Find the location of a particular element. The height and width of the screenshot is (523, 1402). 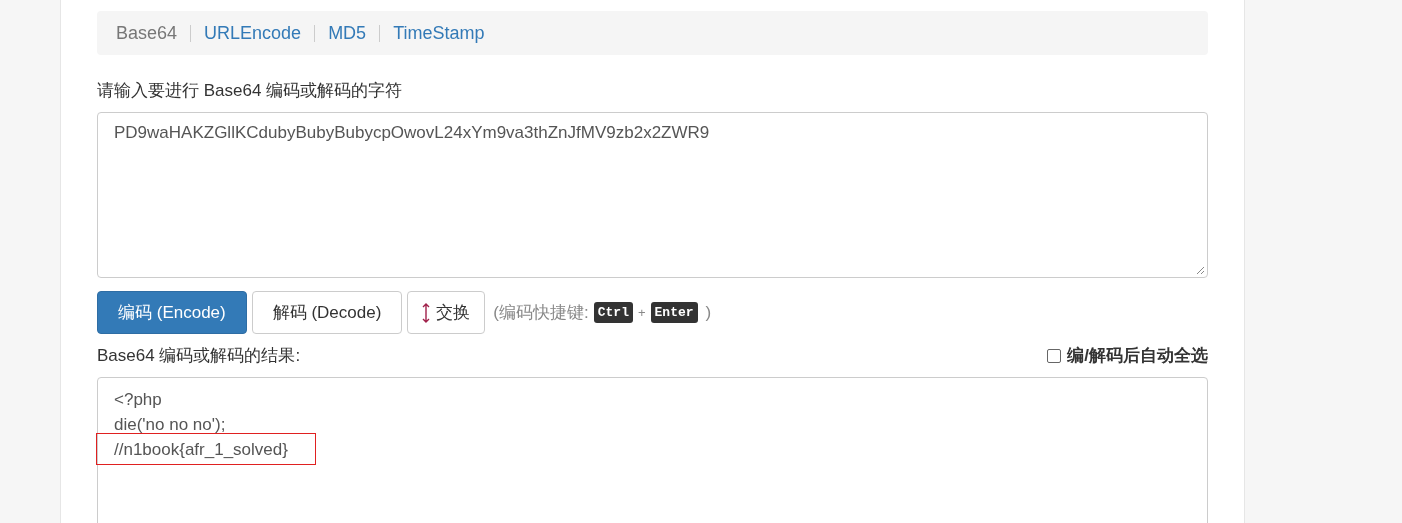

output-label: Base64 编码或解码的结果: is located at coordinates (199, 356).